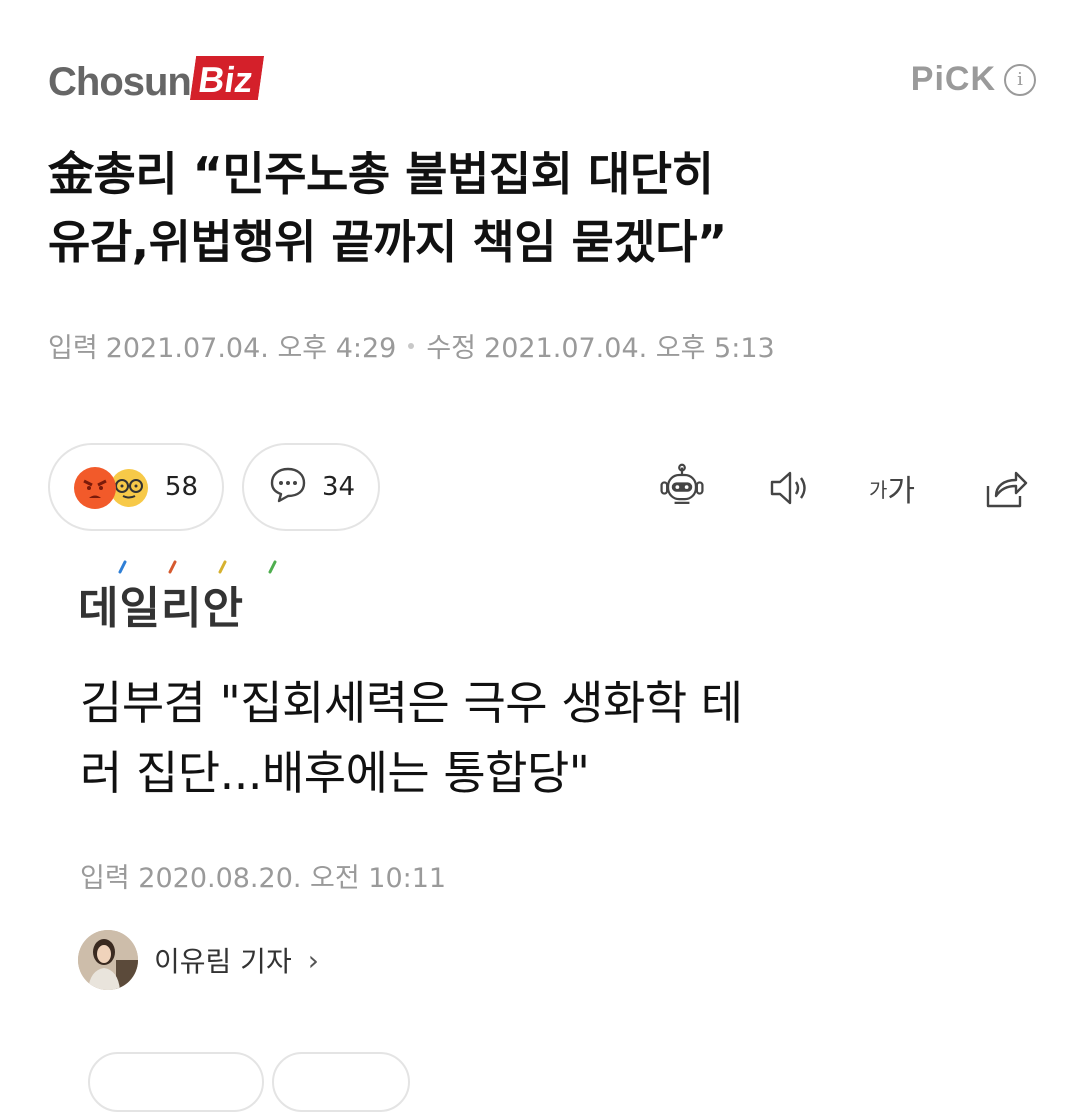 This screenshot has width=1080, height=1112. What do you see at coordinates (181, 487) in the screenshot?
I see `reaction-count: 58` at bounding box center [181, 487].